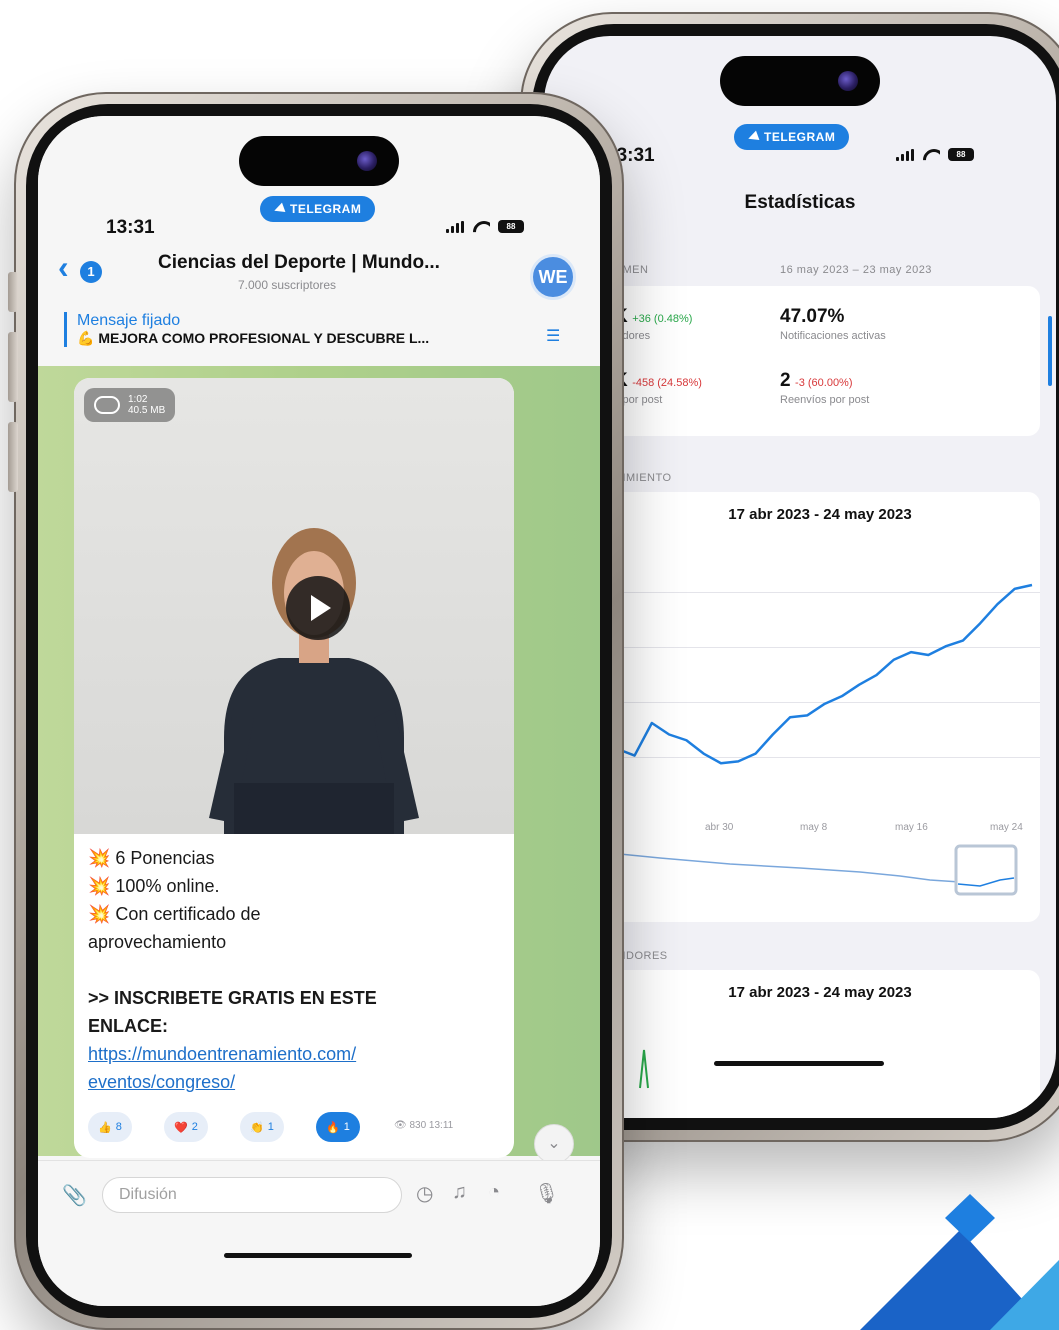 Image resolution: width=1059 pixels, height=1330 pixels. What do you see at coordinates (318, 608) in the screenshot?
I see `play-icon` at bounding box center [318, 608].